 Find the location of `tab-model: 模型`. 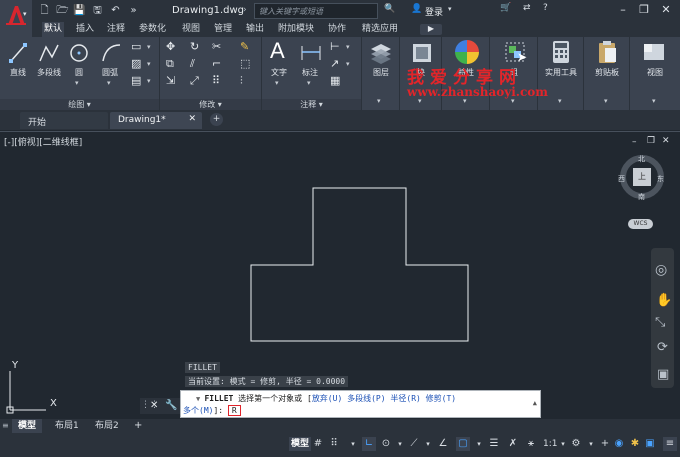

tab-model: 模型 is located at coordinates (27, 426).